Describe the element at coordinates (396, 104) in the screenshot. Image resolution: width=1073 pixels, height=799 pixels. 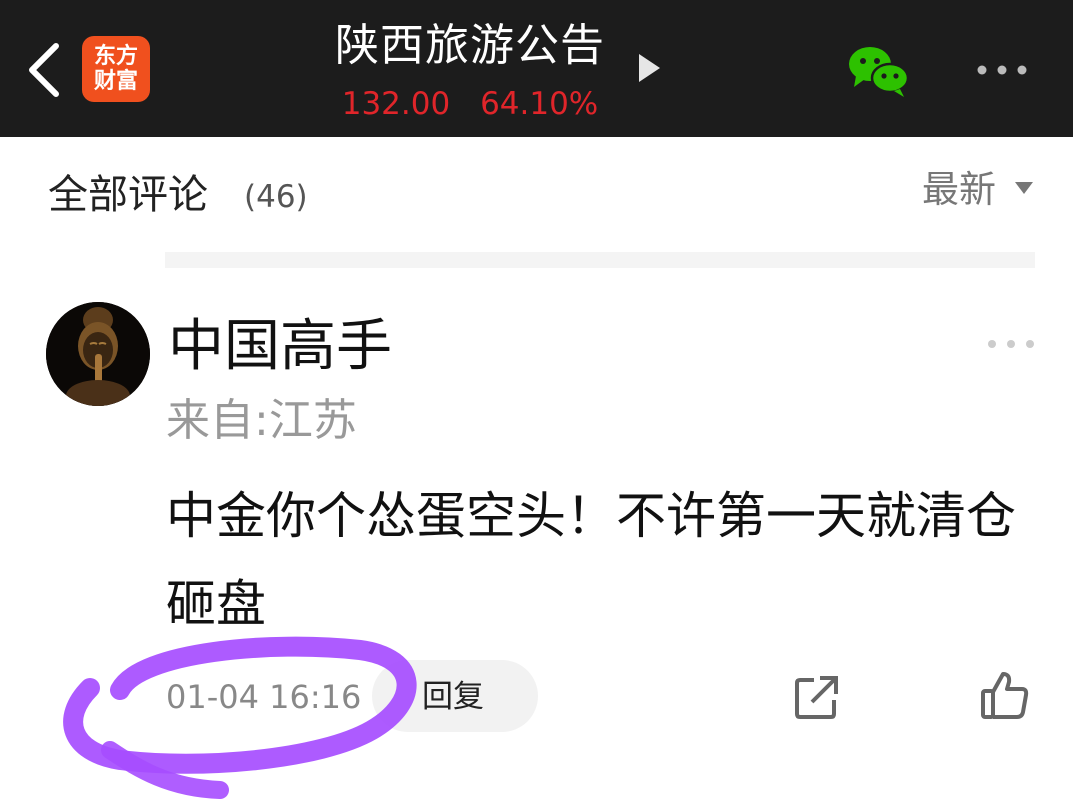
I see `stock-price: 132.00` at that location.